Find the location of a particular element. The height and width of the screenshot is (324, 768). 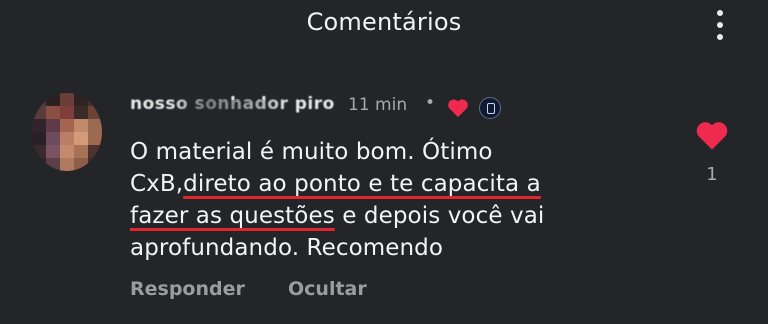

comment-line: fazer as questões e depois você vai is located at coordinates (390, 216).